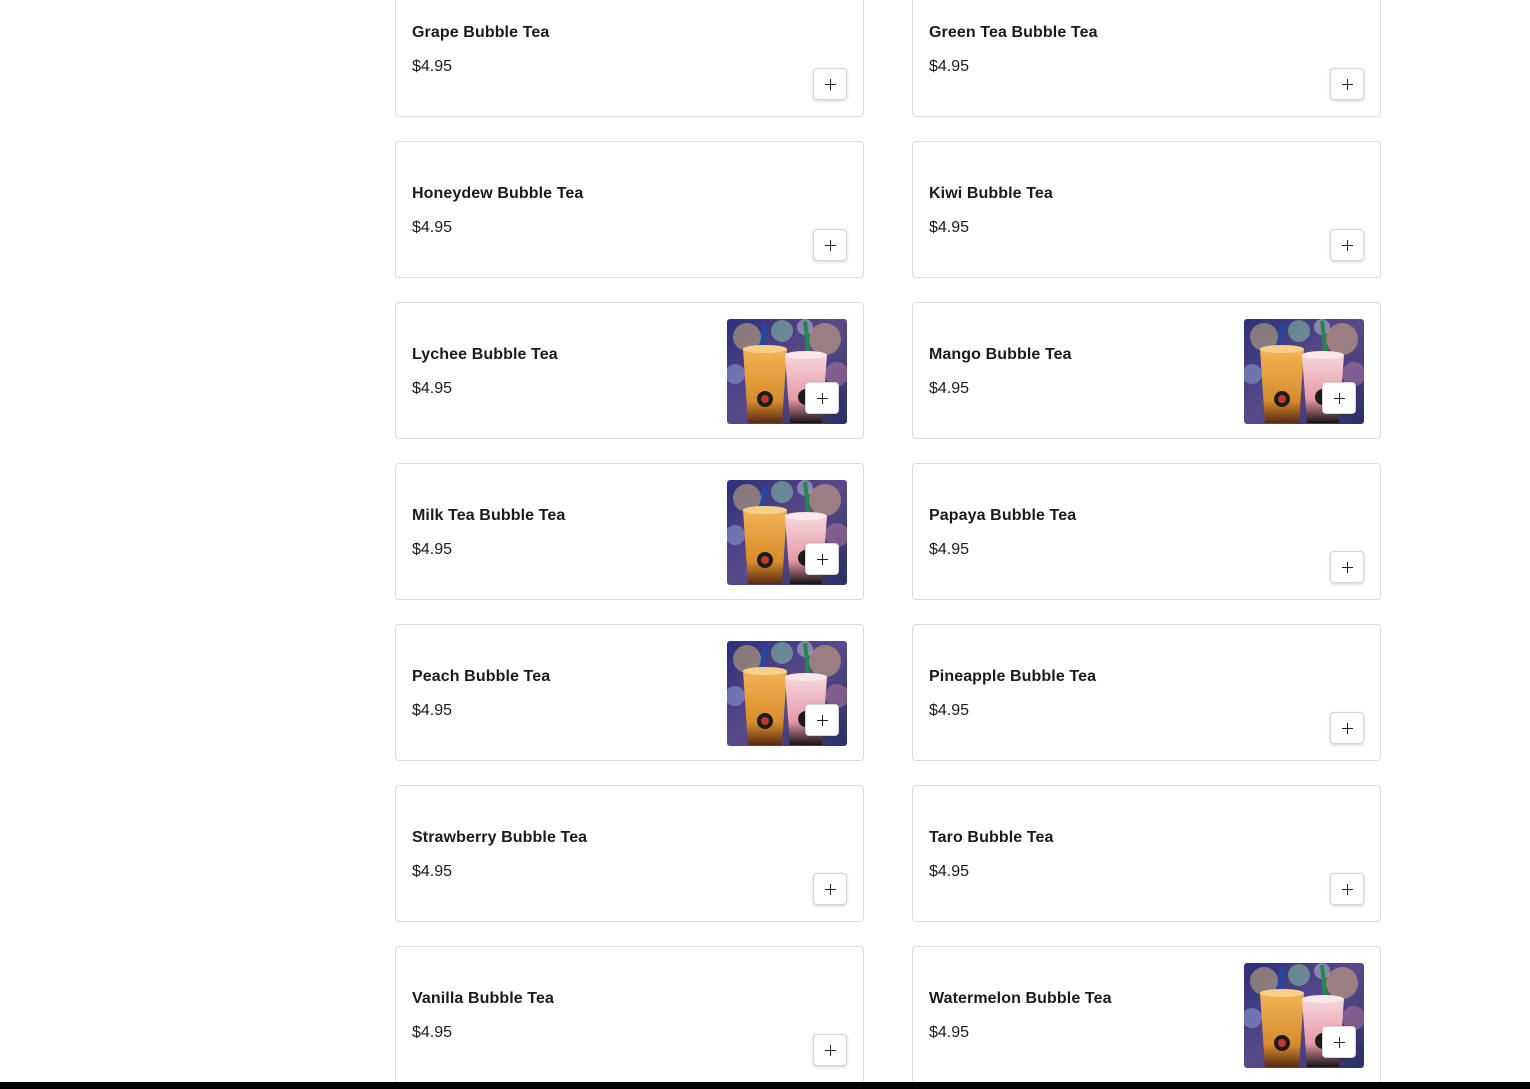 This screenshot has width=1530, height=1089. Describe the element at coordinates (500, 837) in the screenshot. I see `menu-item-name: Strawberry Bubble Tea` at that location.